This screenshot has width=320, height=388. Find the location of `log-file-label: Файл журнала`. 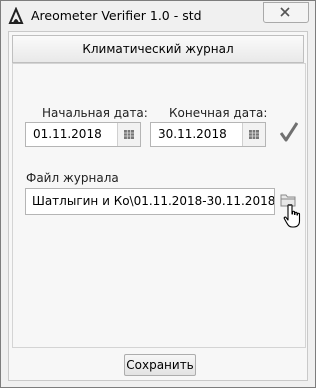

log-file-label: Файл журнала is located at coordinates (72, 178).